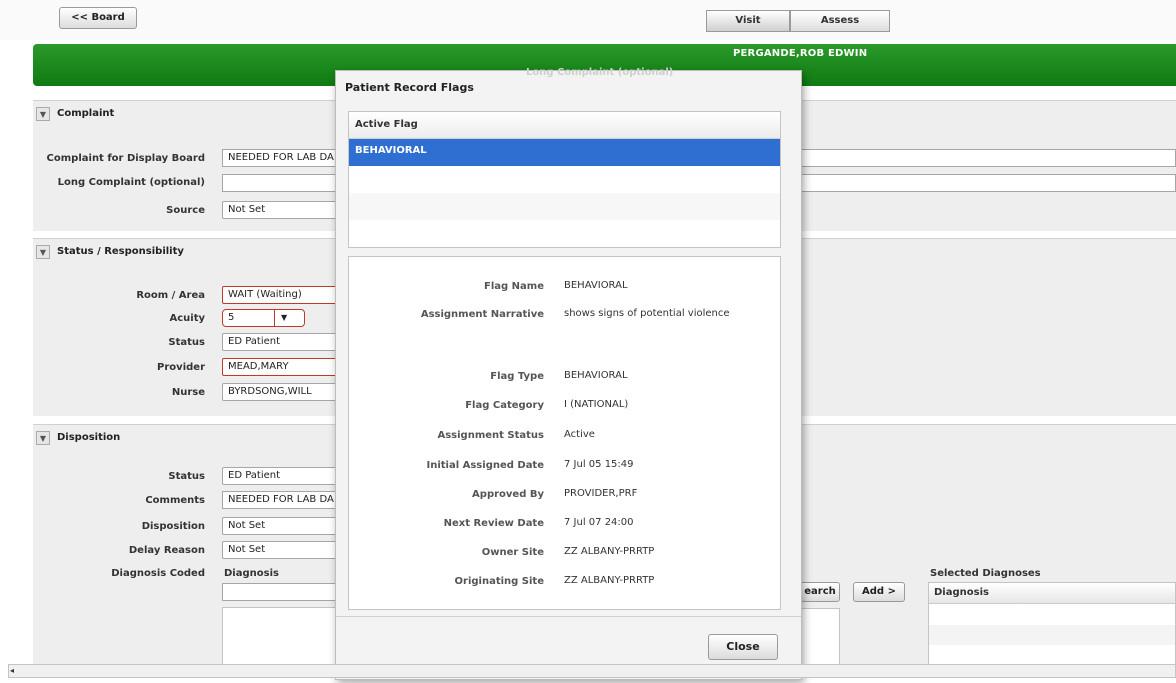  I want to click on source-select: Not Set, so click(282, 210).